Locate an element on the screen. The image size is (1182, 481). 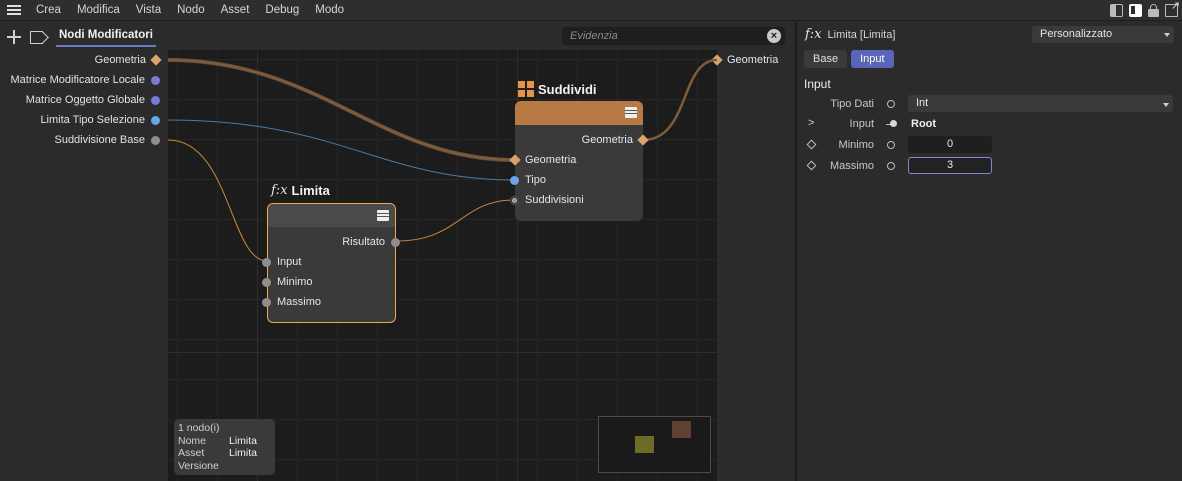
window-controls is located at coordinates (1146, 10).